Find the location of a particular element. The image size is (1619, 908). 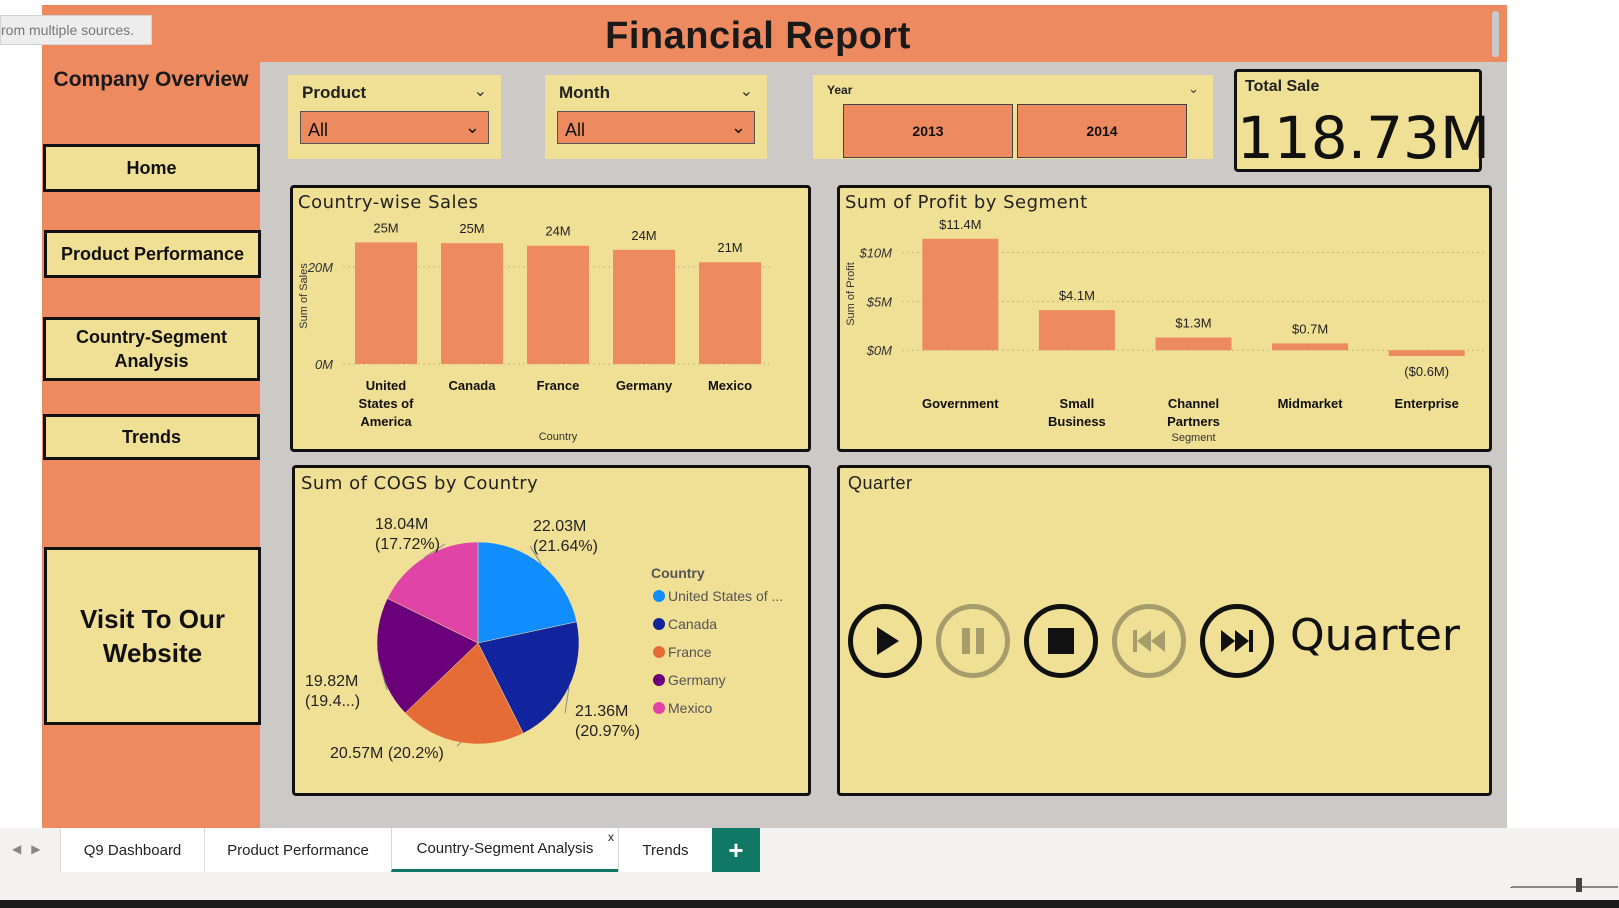

visit-website-label: Visit To Our Website is located at coordinates (152, 636).